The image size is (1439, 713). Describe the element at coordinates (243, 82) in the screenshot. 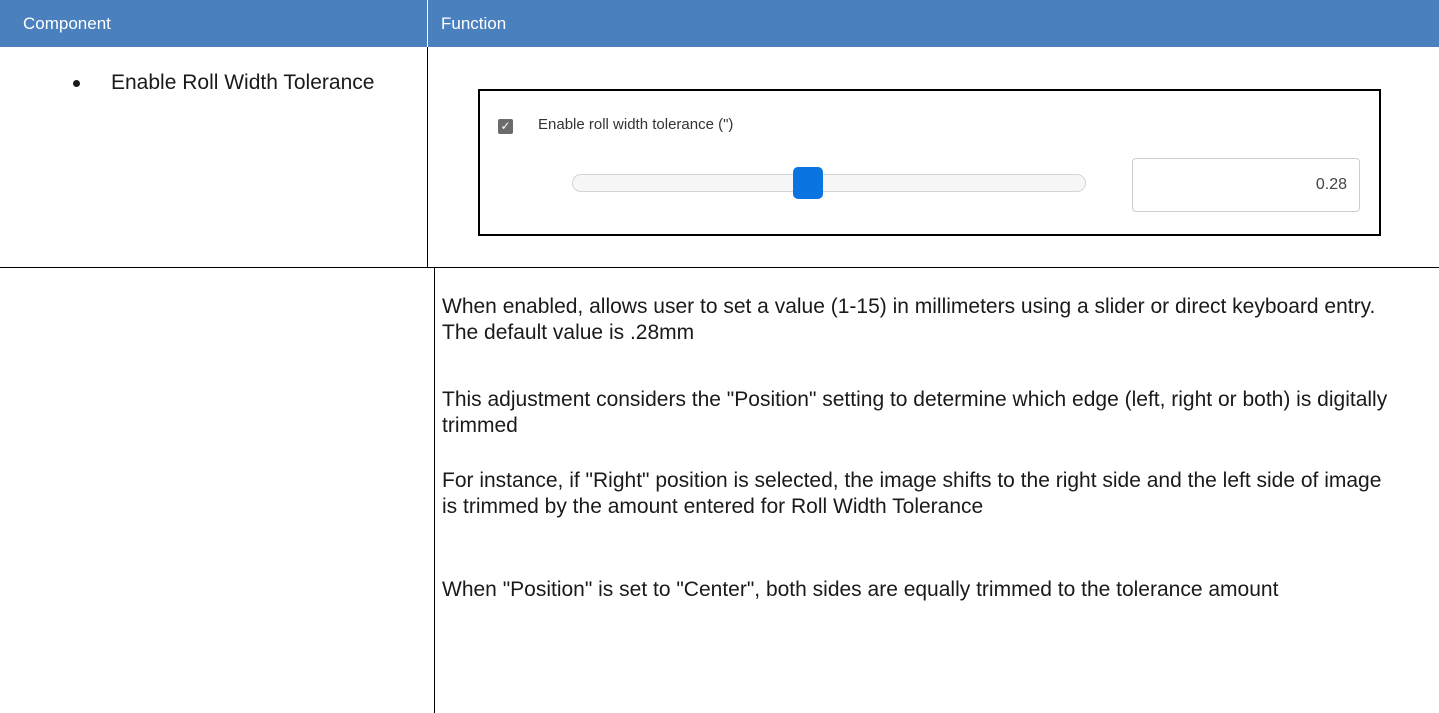

I see `component-name: Enable Roll Width Tolerance` at that location.